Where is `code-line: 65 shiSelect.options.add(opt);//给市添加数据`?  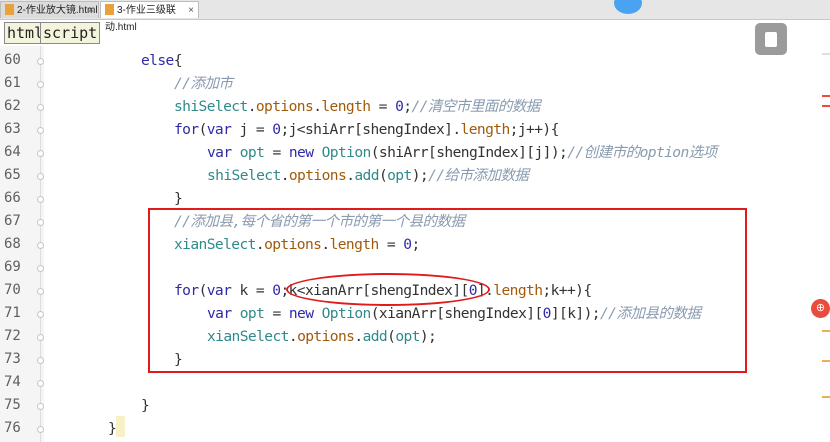 code-line: 65 shiSelect.options.add(opt);//给市添加数据 is located at coordinates (410, 175).